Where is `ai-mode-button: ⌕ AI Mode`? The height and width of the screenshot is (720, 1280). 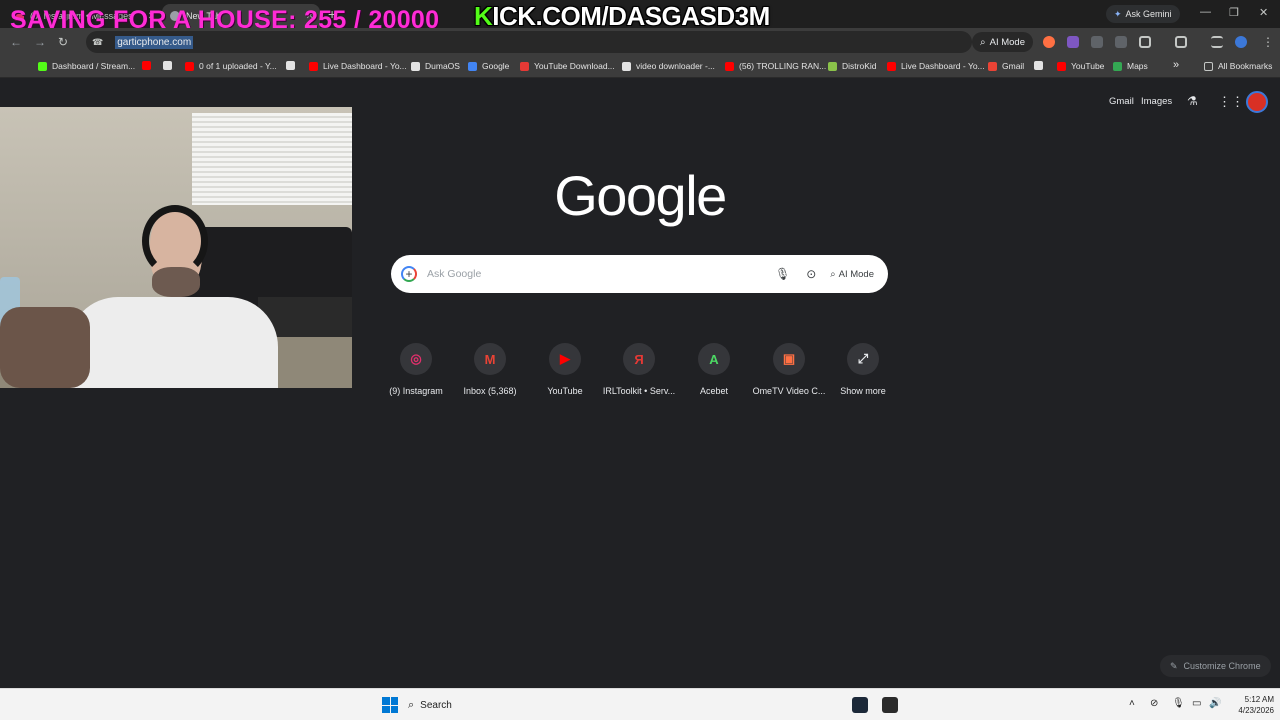 ai-mode-button: ⌕ AI Mode is located at coordinates (1002, 42).